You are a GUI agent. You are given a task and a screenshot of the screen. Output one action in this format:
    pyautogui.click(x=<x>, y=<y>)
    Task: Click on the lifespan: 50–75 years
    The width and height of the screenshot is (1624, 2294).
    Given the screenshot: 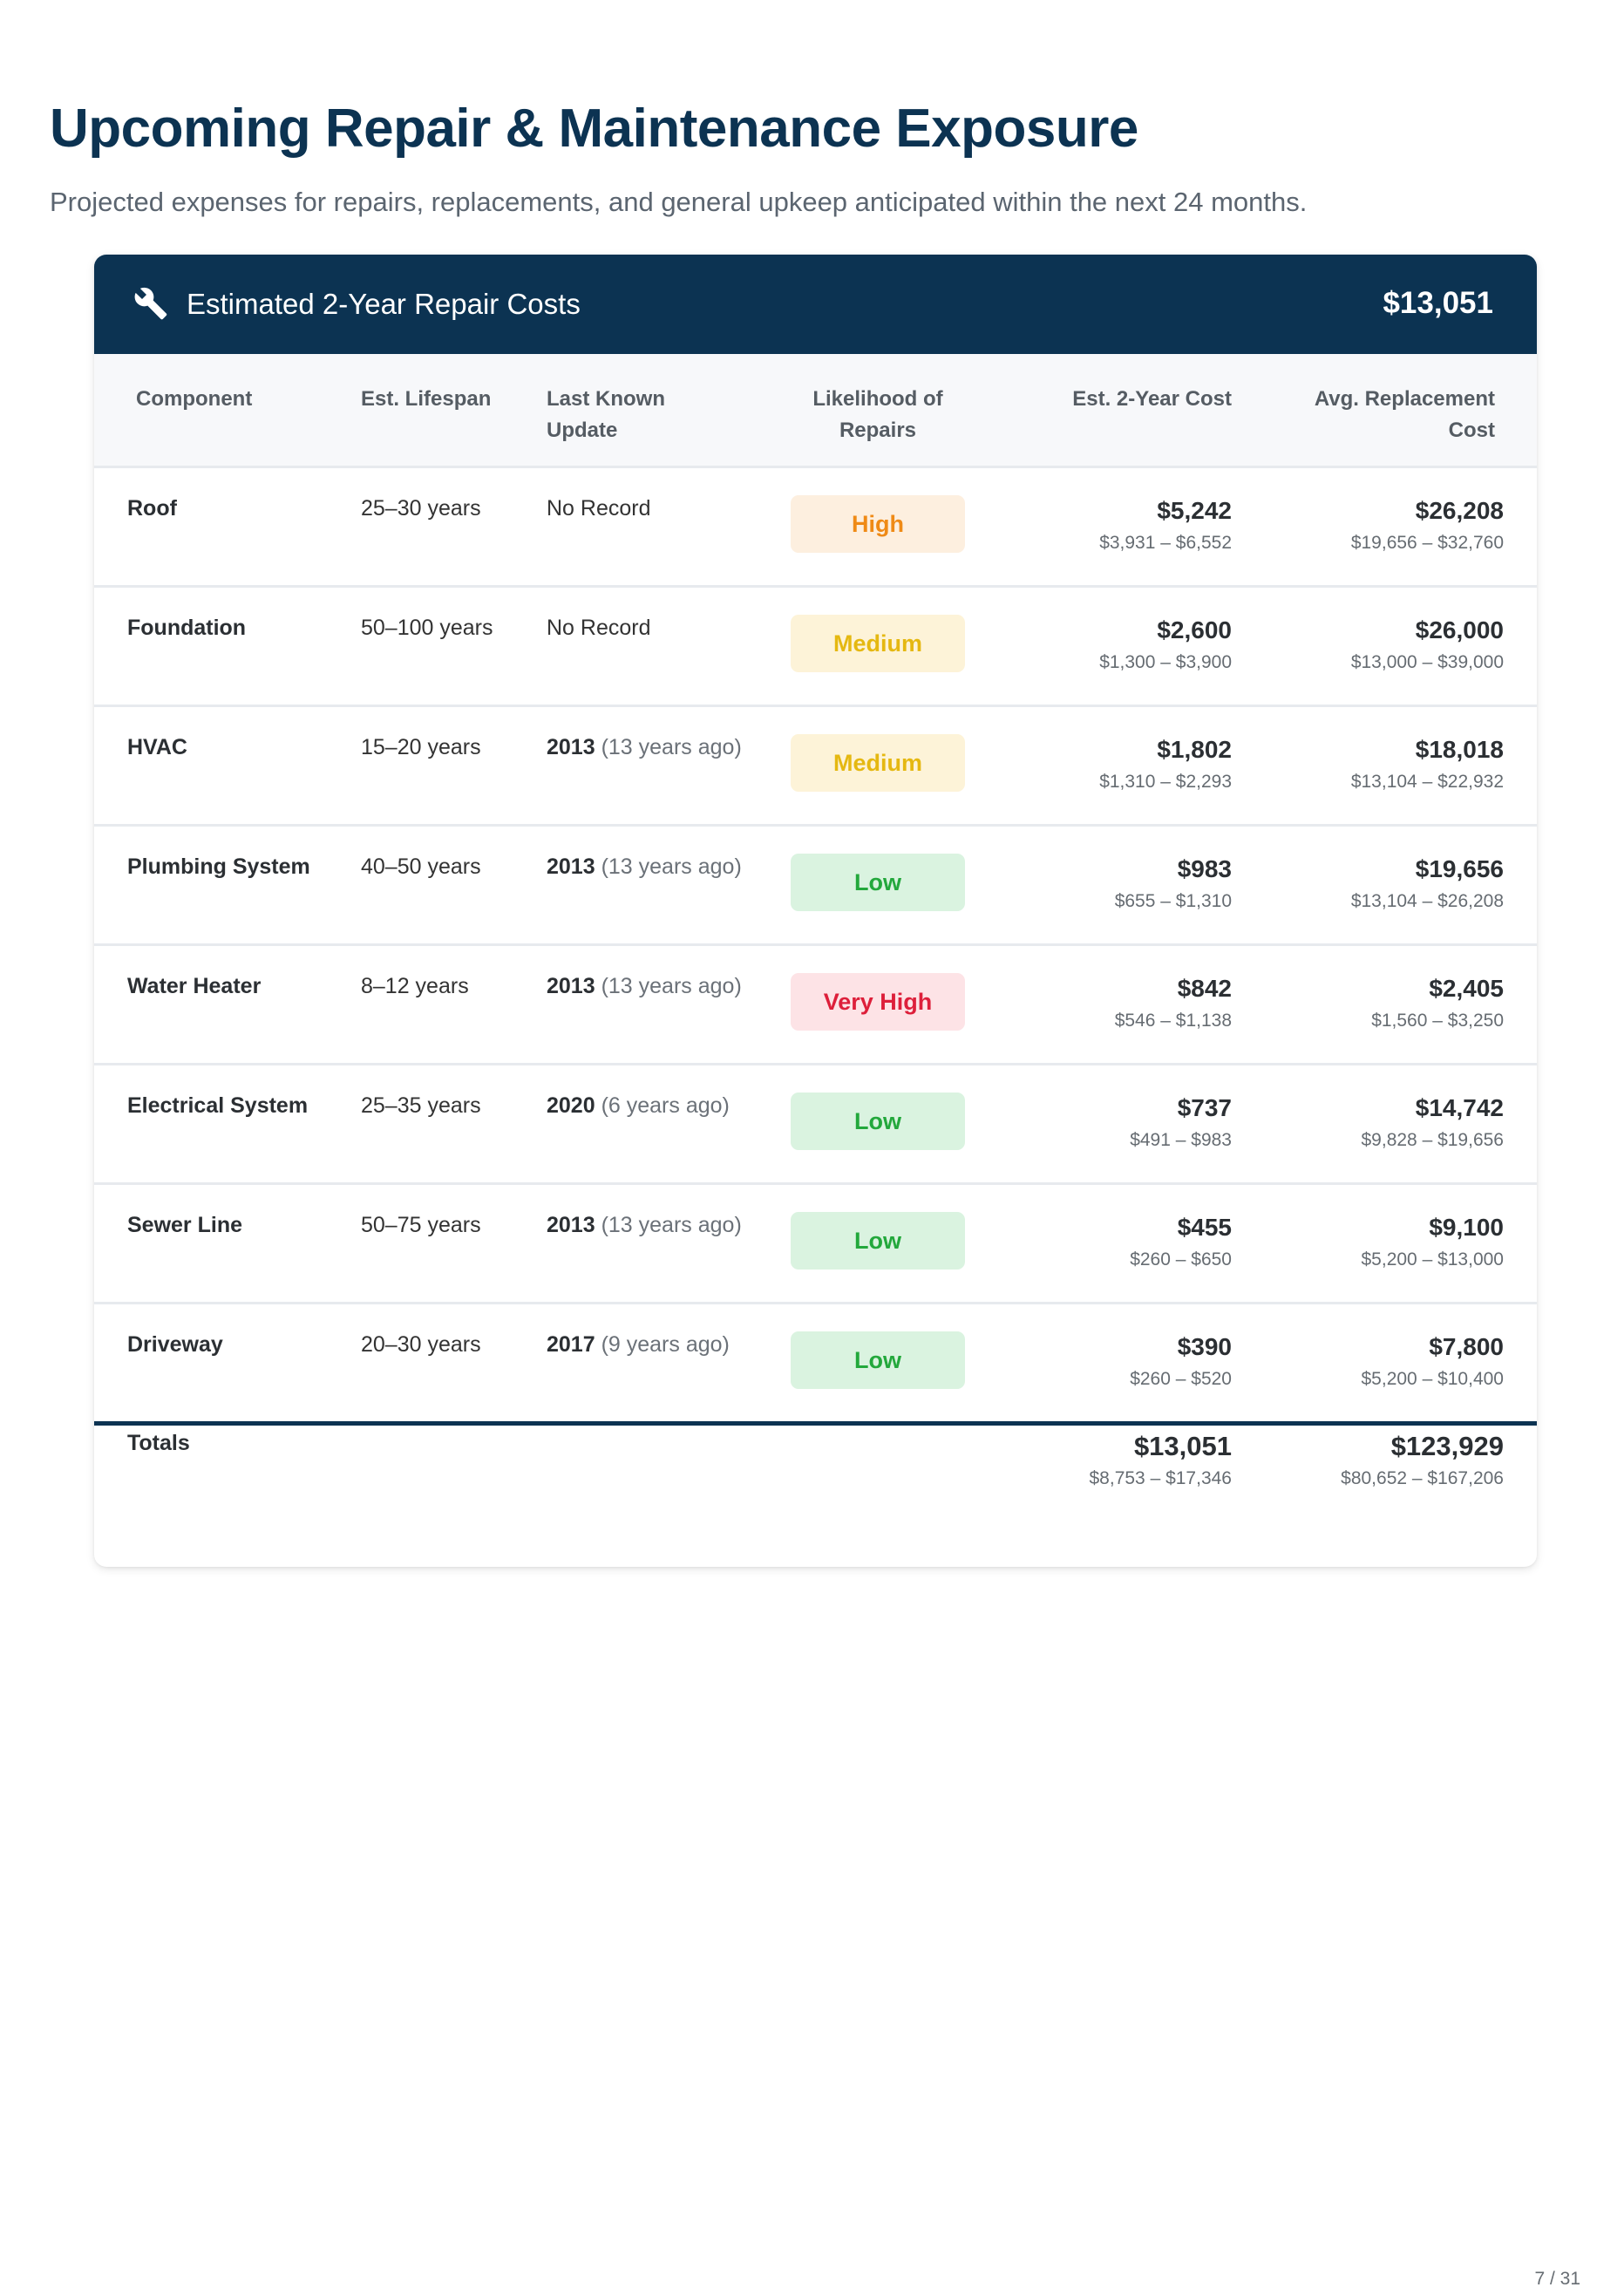 What is the action you would take?
    pyautogui.click(x=421, y=1225)
    